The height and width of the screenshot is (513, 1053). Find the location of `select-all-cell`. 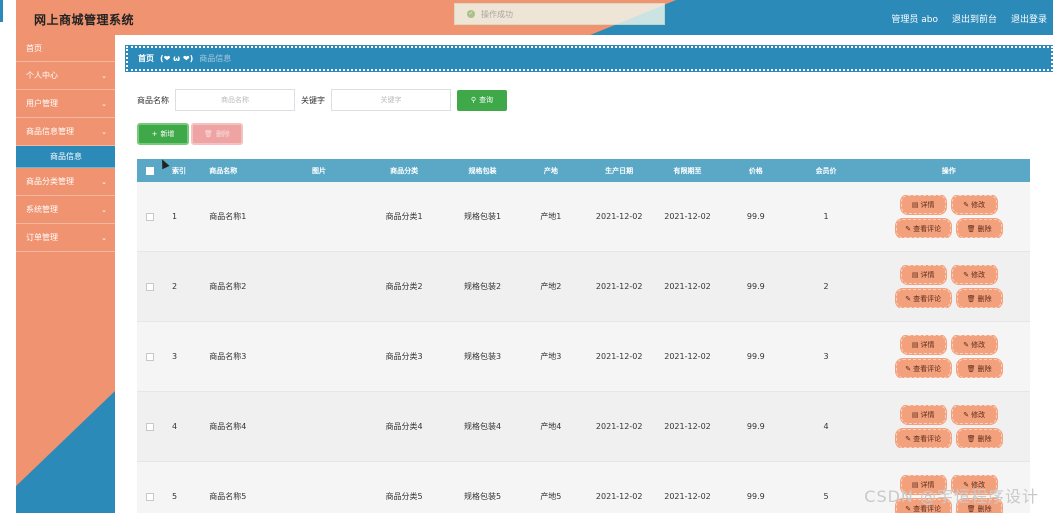

select-all-cell is located at coordinates (149, 170).